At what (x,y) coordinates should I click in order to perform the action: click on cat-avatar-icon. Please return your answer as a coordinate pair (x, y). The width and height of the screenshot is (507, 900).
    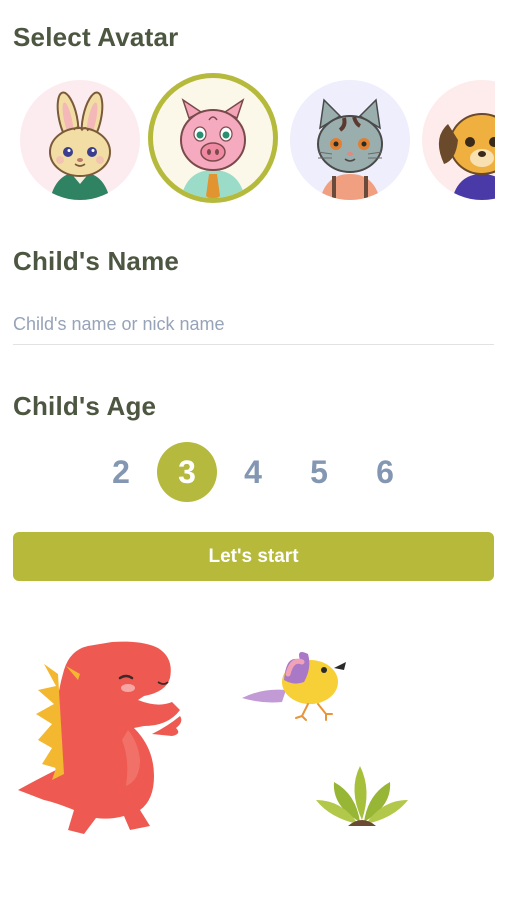
    Looking at the image, I should click on (350, 149).